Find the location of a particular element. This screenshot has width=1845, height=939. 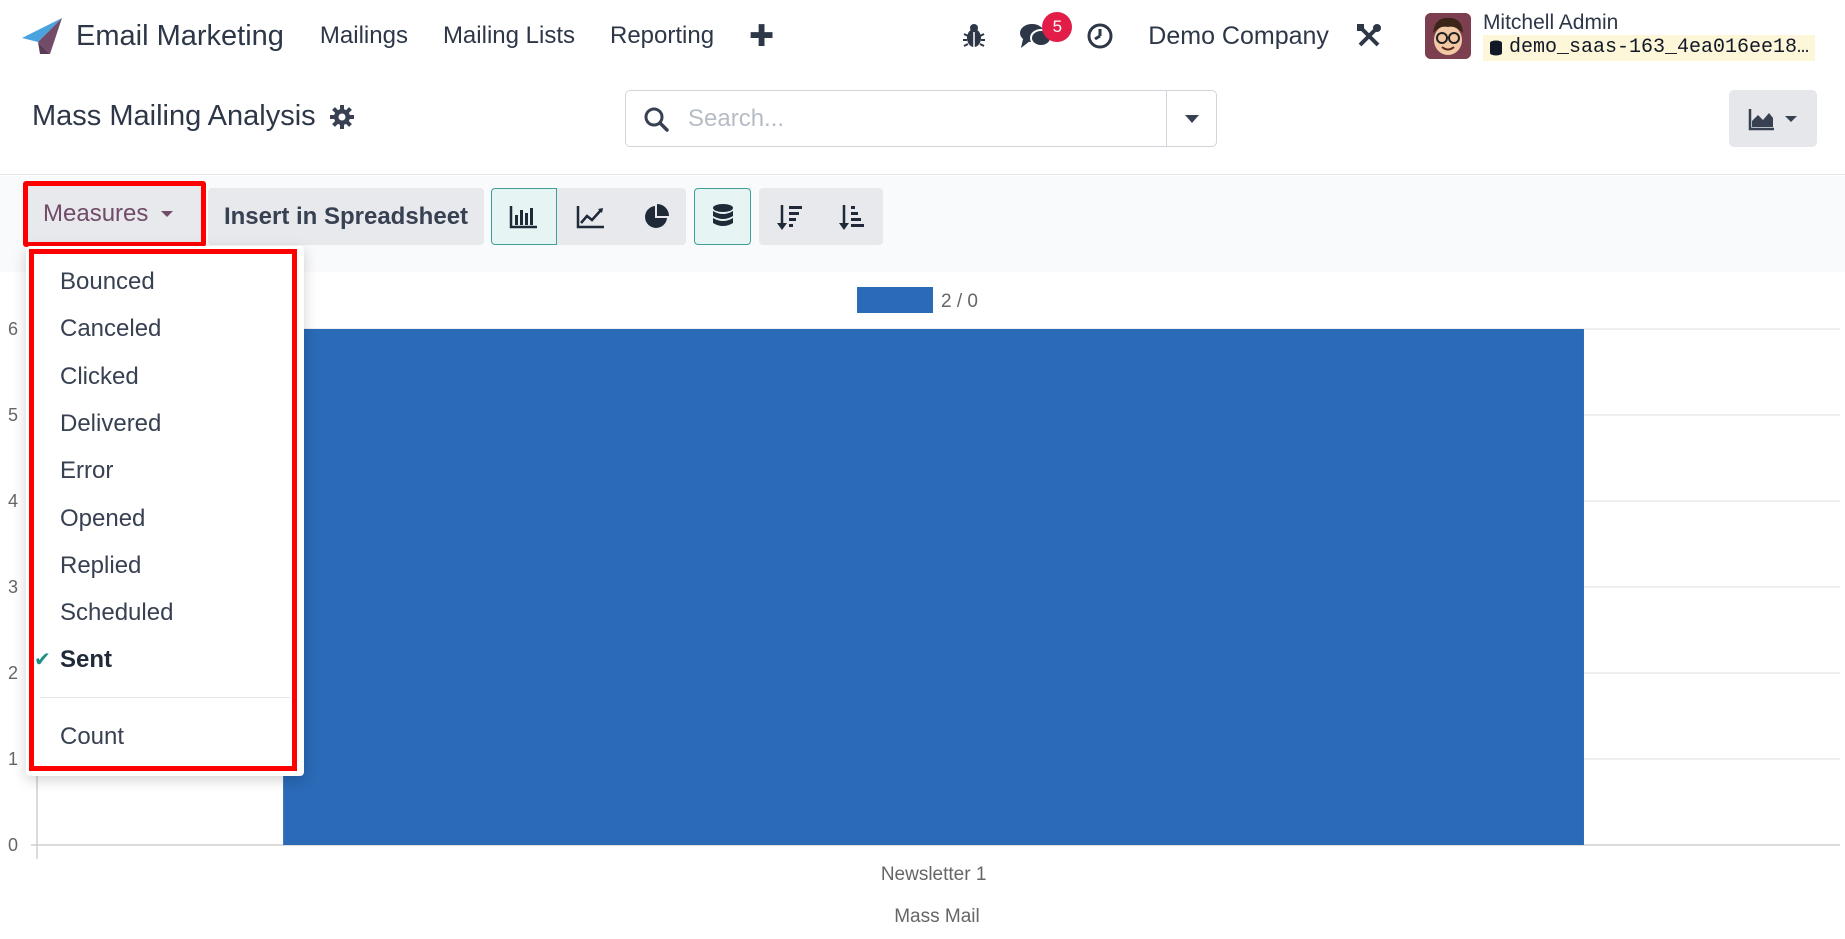

line-chart-button is located at coordinates (591, 216).